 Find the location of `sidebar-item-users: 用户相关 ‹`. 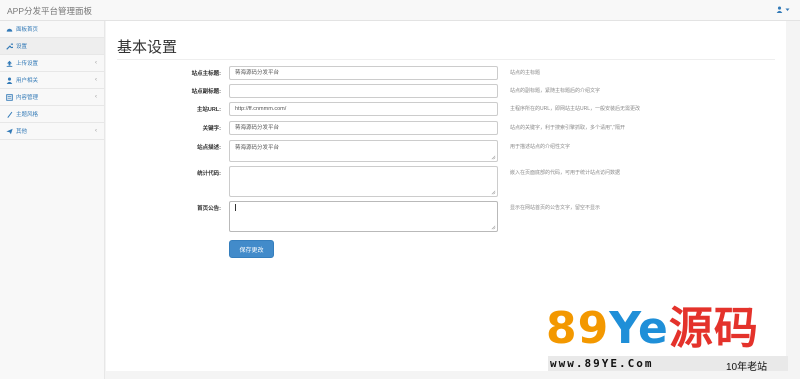

sidebar-item-users: 用户相关 ‹ is located at coordinates (52, 80).